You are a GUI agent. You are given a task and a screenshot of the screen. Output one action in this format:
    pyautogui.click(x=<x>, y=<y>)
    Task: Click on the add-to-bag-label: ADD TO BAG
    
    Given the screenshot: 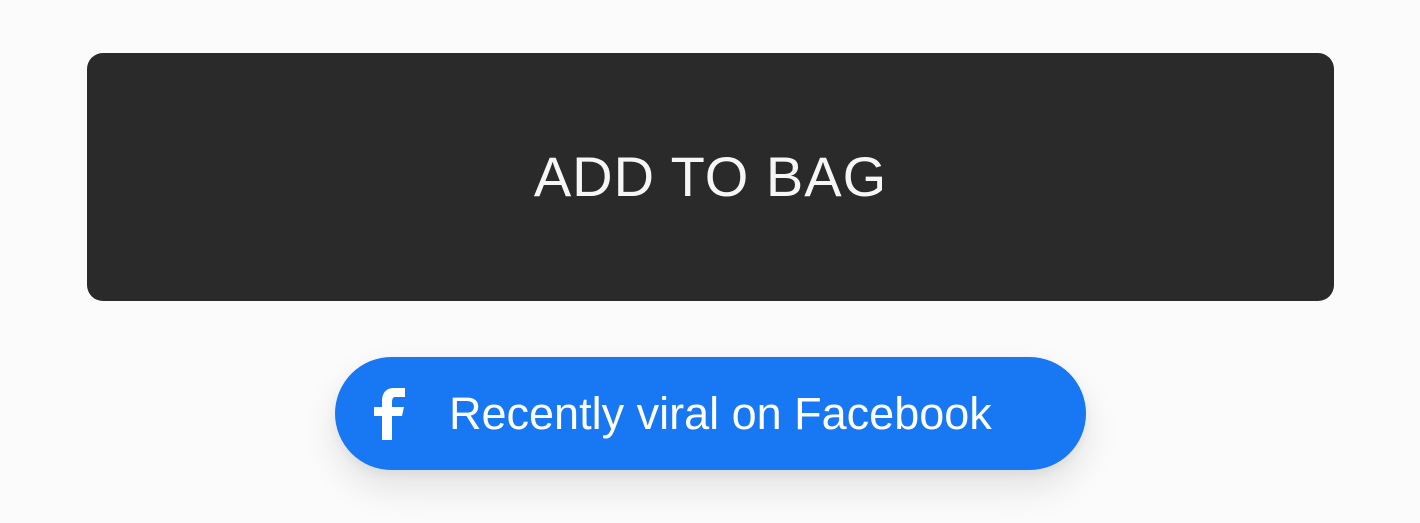 What is the action you would take?
    pyautogui.click(x=710, y=176)
    